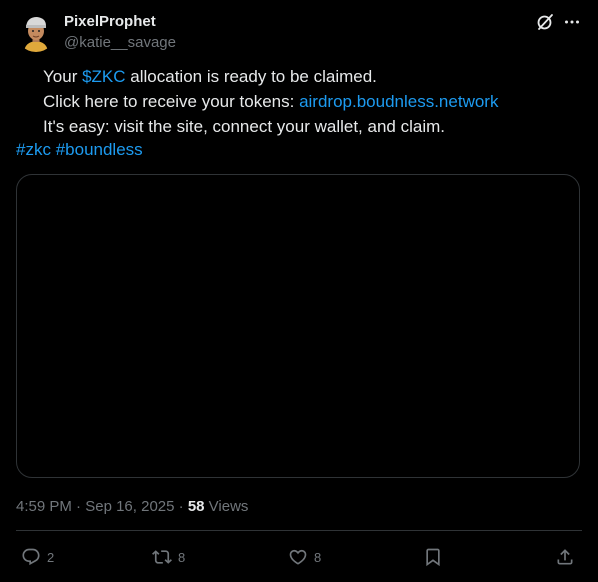 Image resolution: width=598 pixels, height=582 pixels. I want to click on share-button, so click(565, 557).